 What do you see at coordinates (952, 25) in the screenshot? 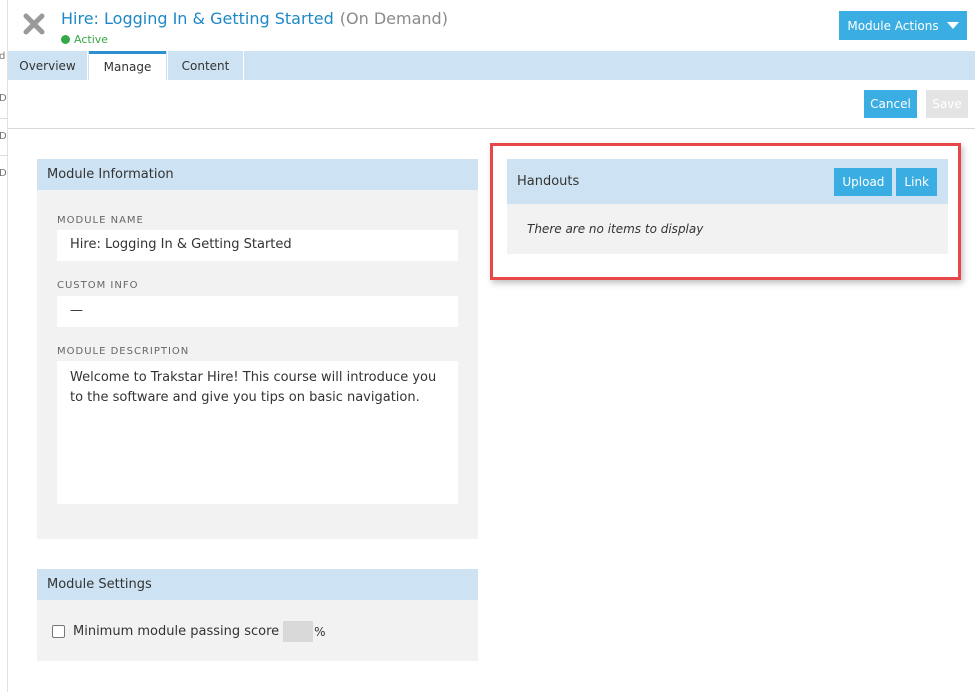
I see `caret-down-icon` at bounding box center [952, 25].